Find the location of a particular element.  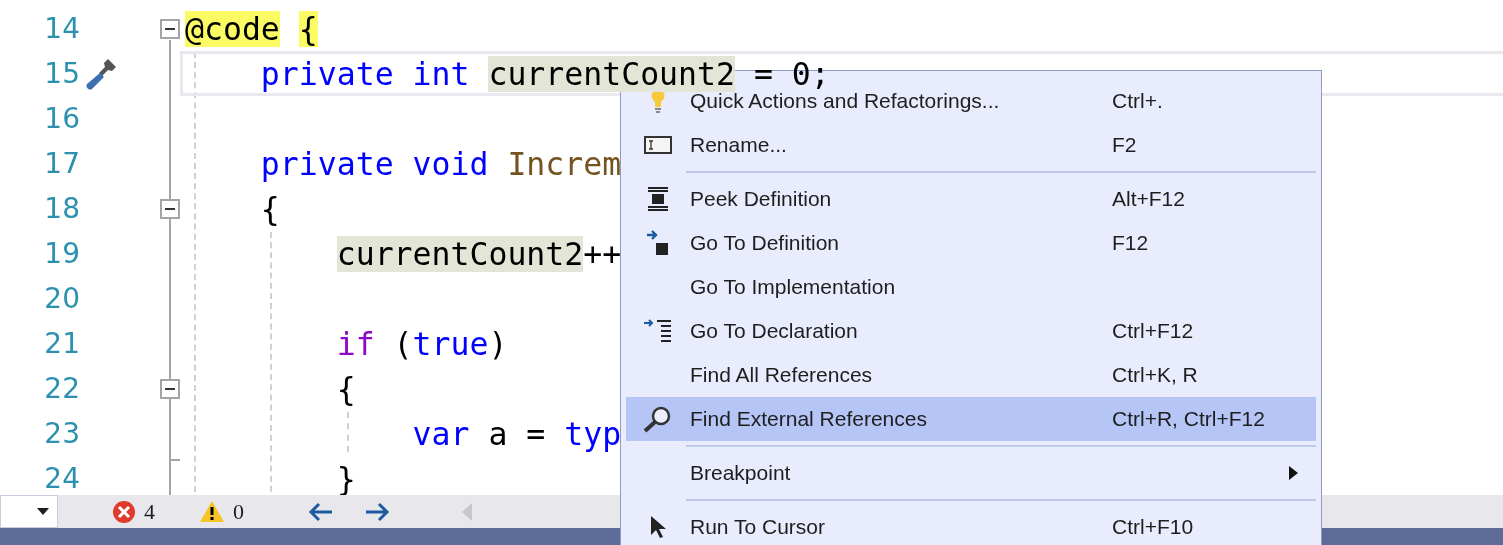

menu-item: Breakpoint is located at coordinates (971, 473).